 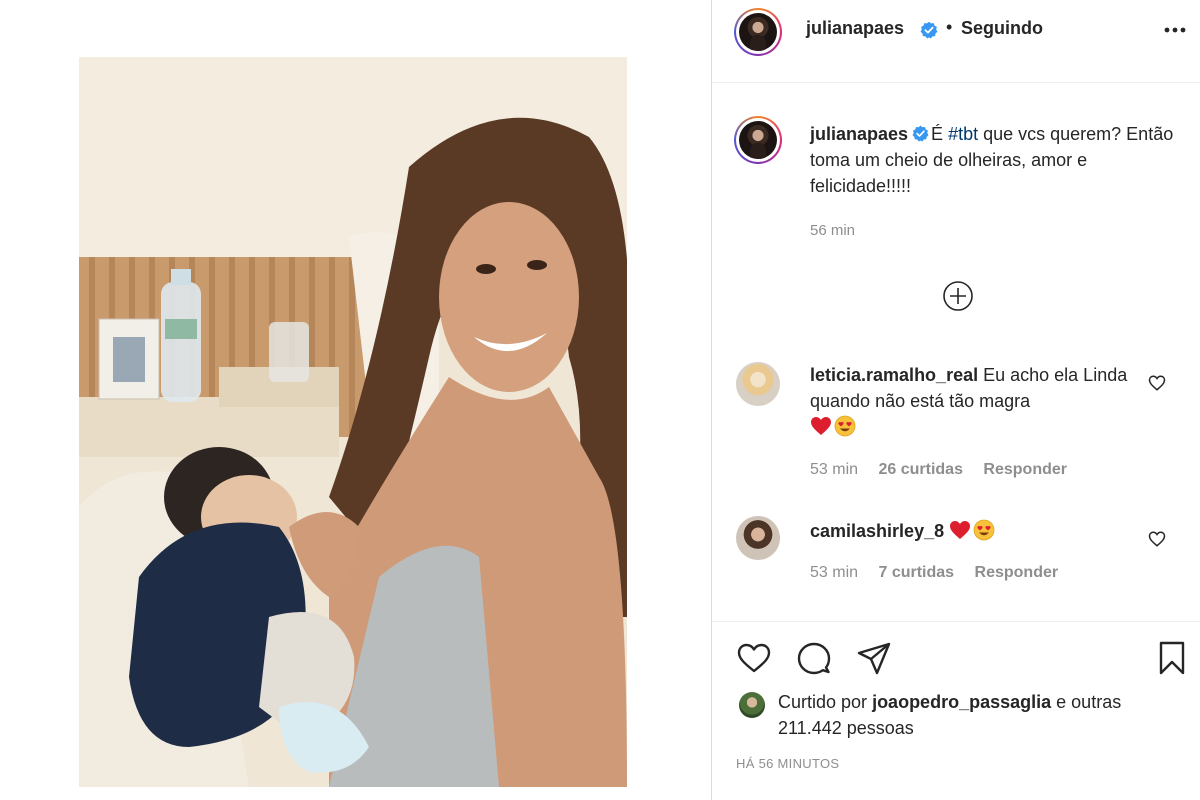 What do you see at coordinates (833, 230) in the screenshot?
I see `caption-timestamp: 56 min` at bounding box center [833, 230].